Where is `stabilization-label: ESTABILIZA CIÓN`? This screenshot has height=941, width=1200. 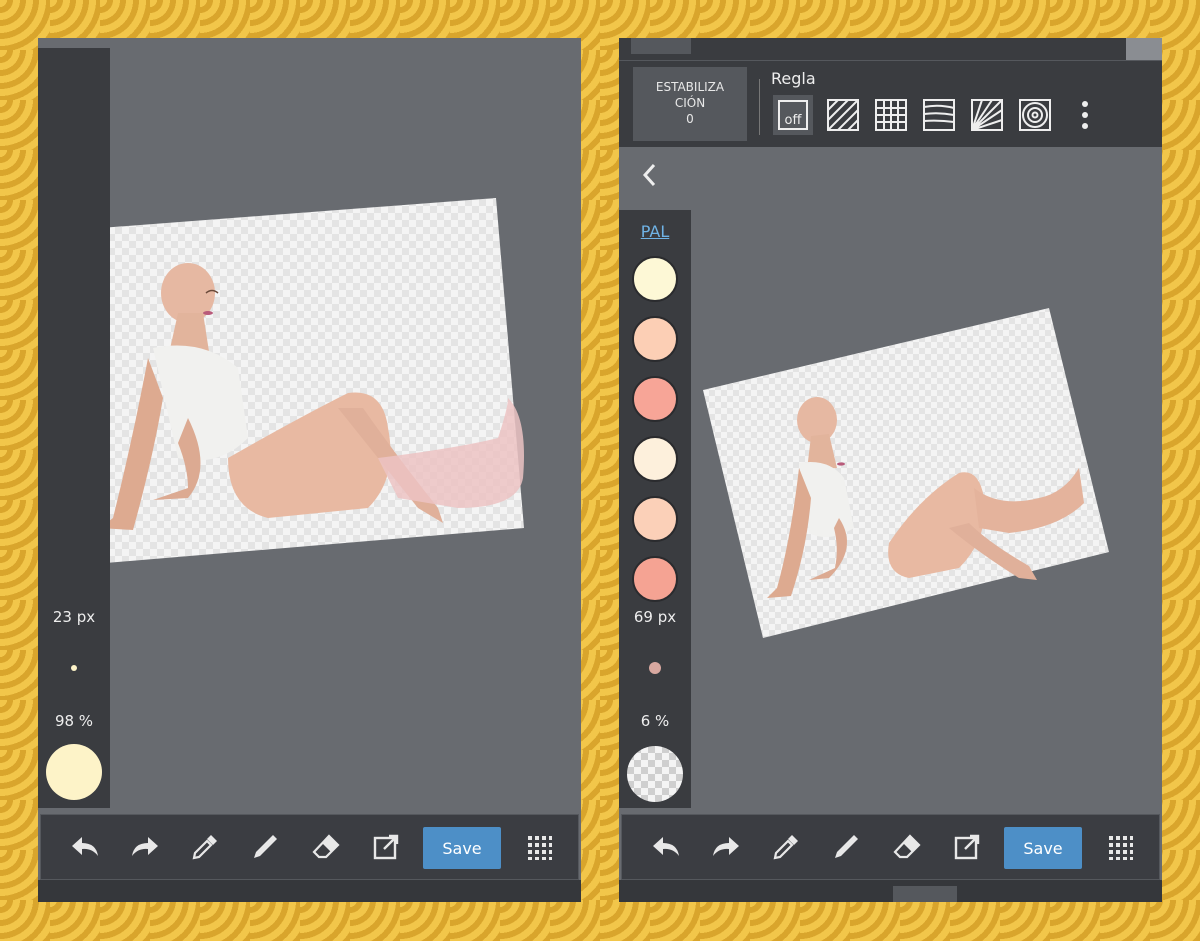
stabilization-label: ESTABILIZA CIÓN is located at coordinates (690, 95).